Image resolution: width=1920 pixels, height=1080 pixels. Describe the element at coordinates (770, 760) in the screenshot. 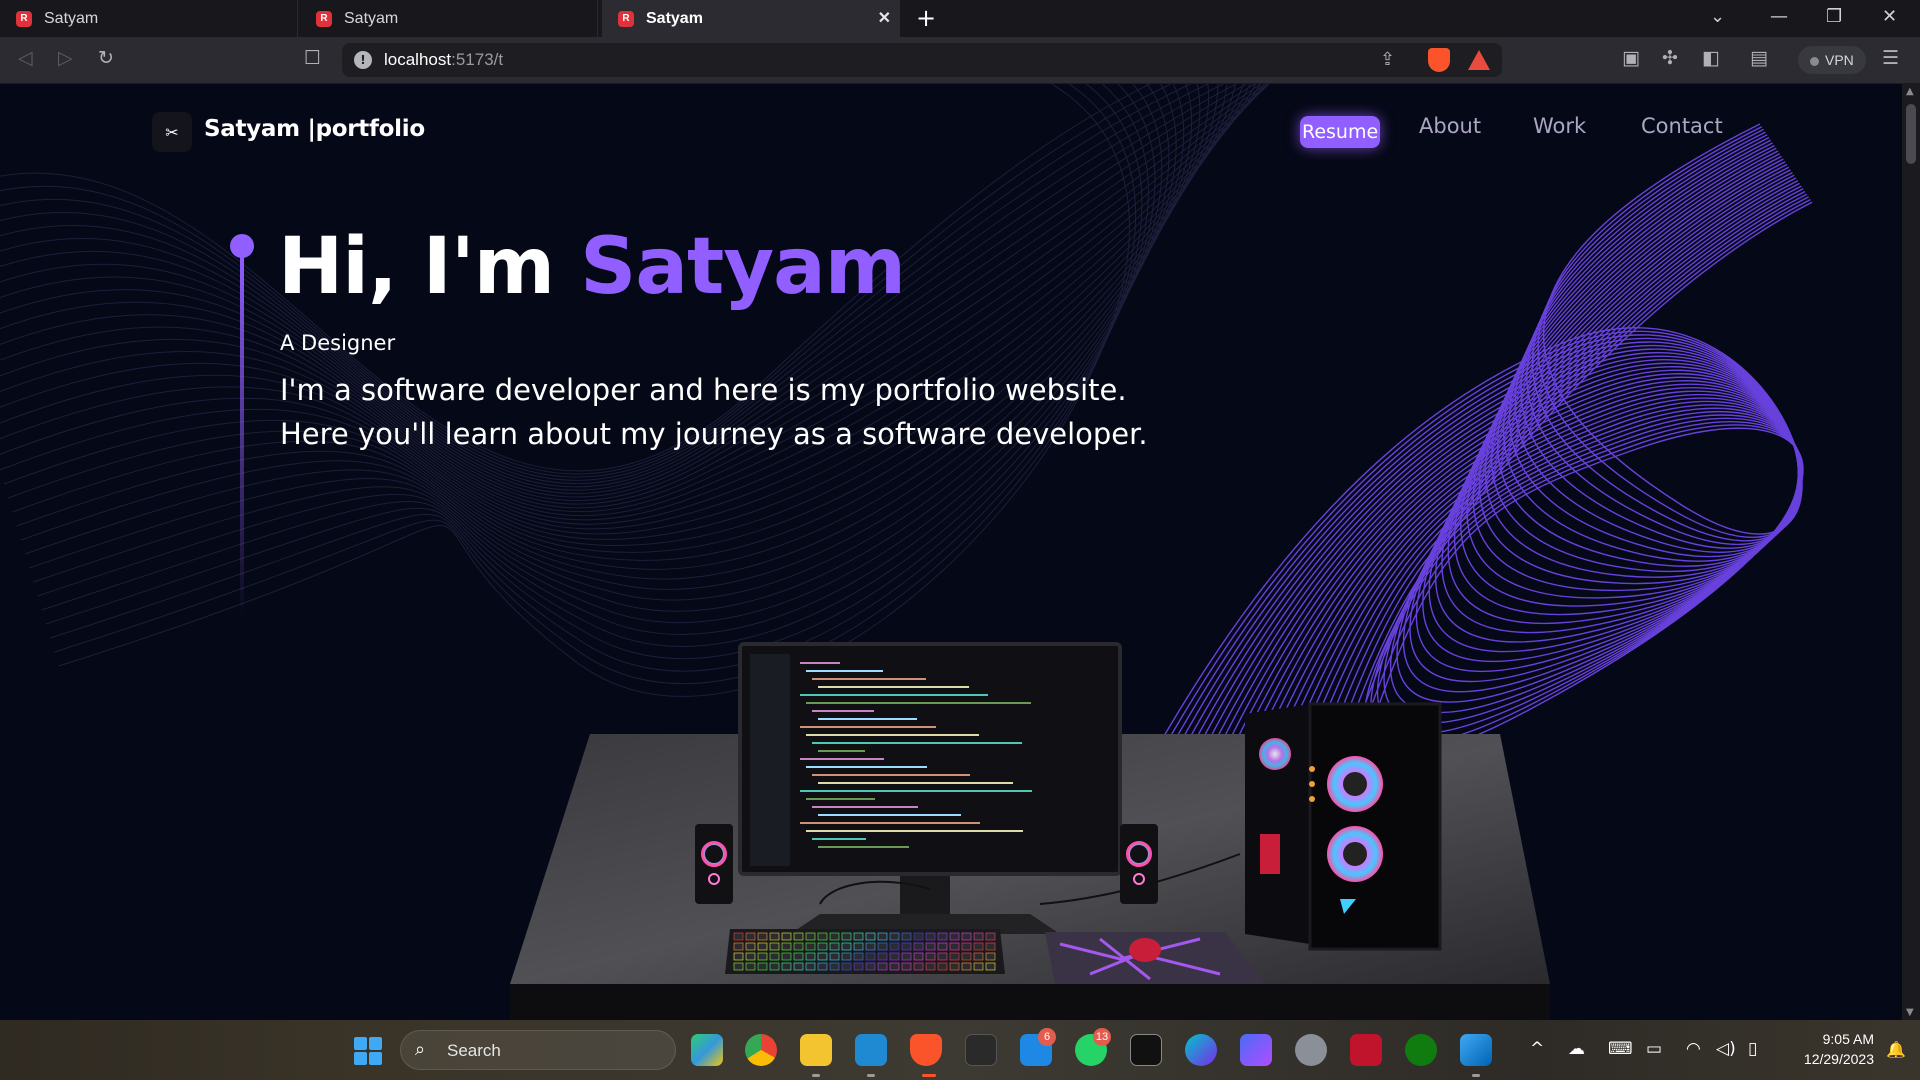

I see `editor-sidebar` at that location.